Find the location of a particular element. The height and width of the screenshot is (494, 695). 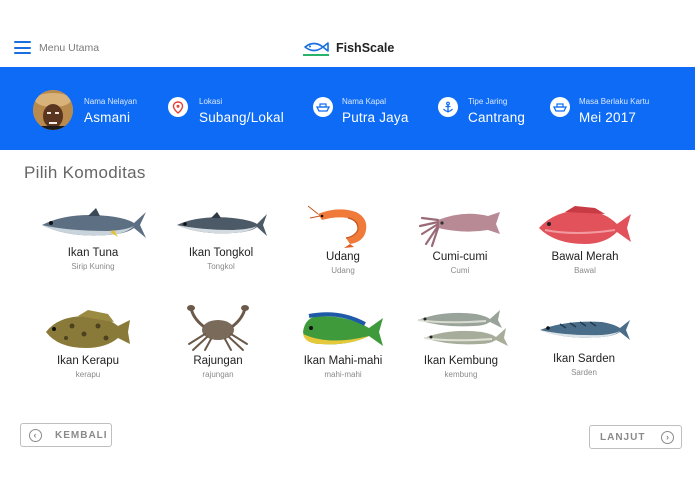

fishscale-logo-icon is located at coordinates (316, 49).